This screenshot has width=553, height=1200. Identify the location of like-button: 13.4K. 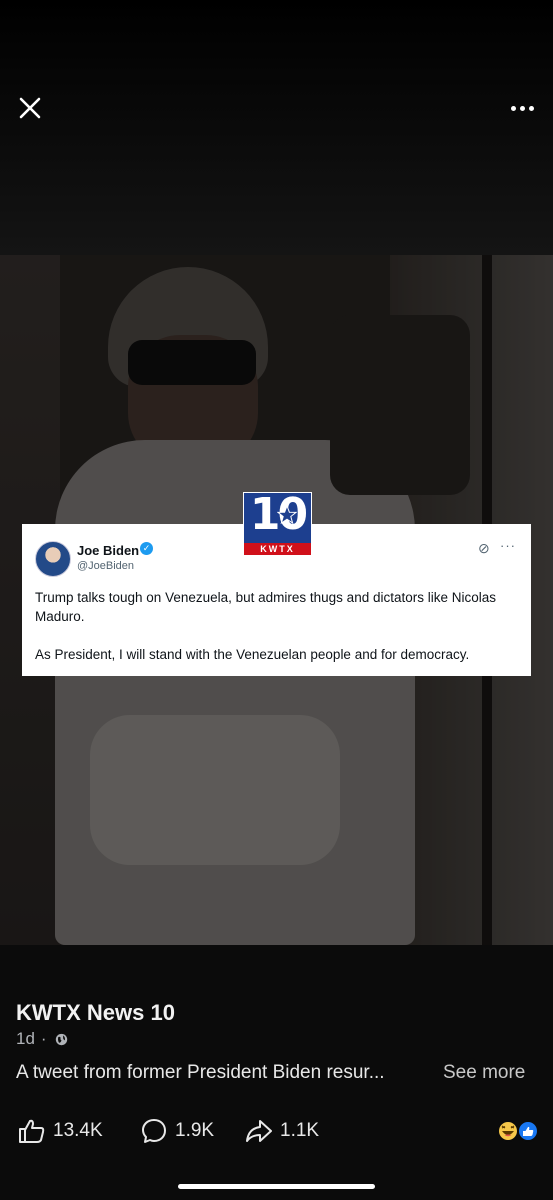
(60, 1131).